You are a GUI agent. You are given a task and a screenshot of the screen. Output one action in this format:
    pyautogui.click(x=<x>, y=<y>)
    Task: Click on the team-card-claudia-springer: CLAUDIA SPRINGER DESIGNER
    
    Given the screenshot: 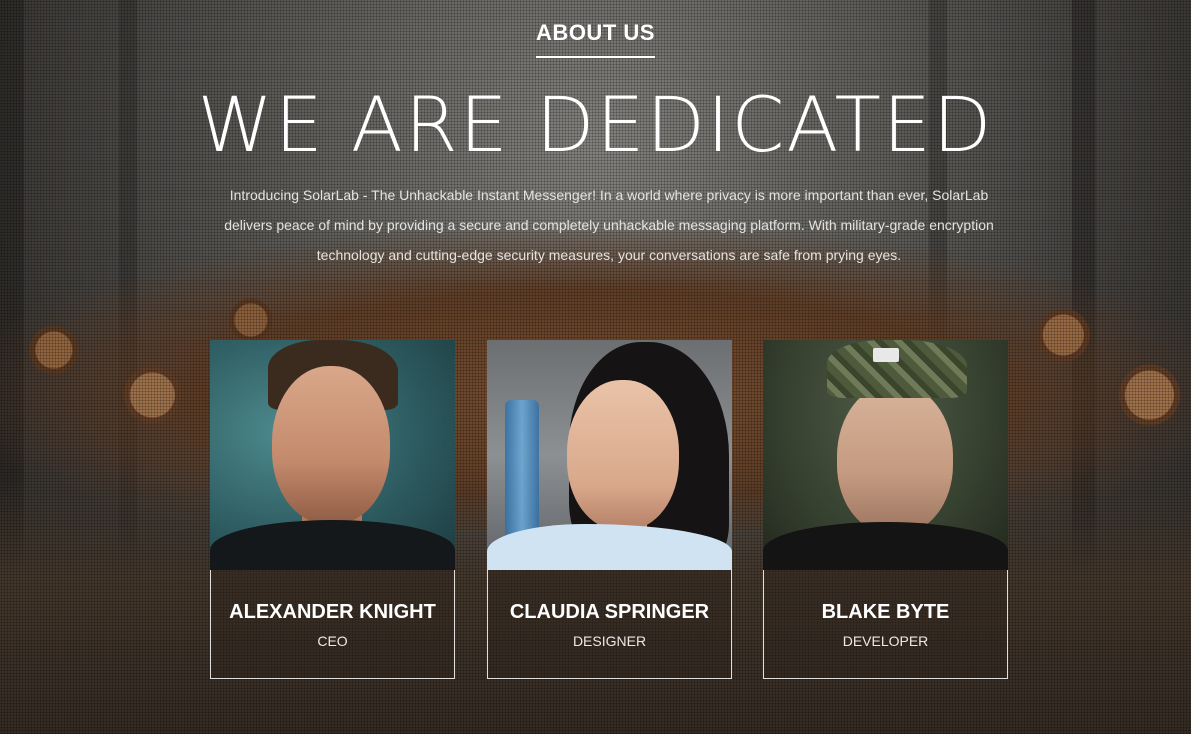 What is the action you would take?
    pyautogui.click(x=609, y=510)
    